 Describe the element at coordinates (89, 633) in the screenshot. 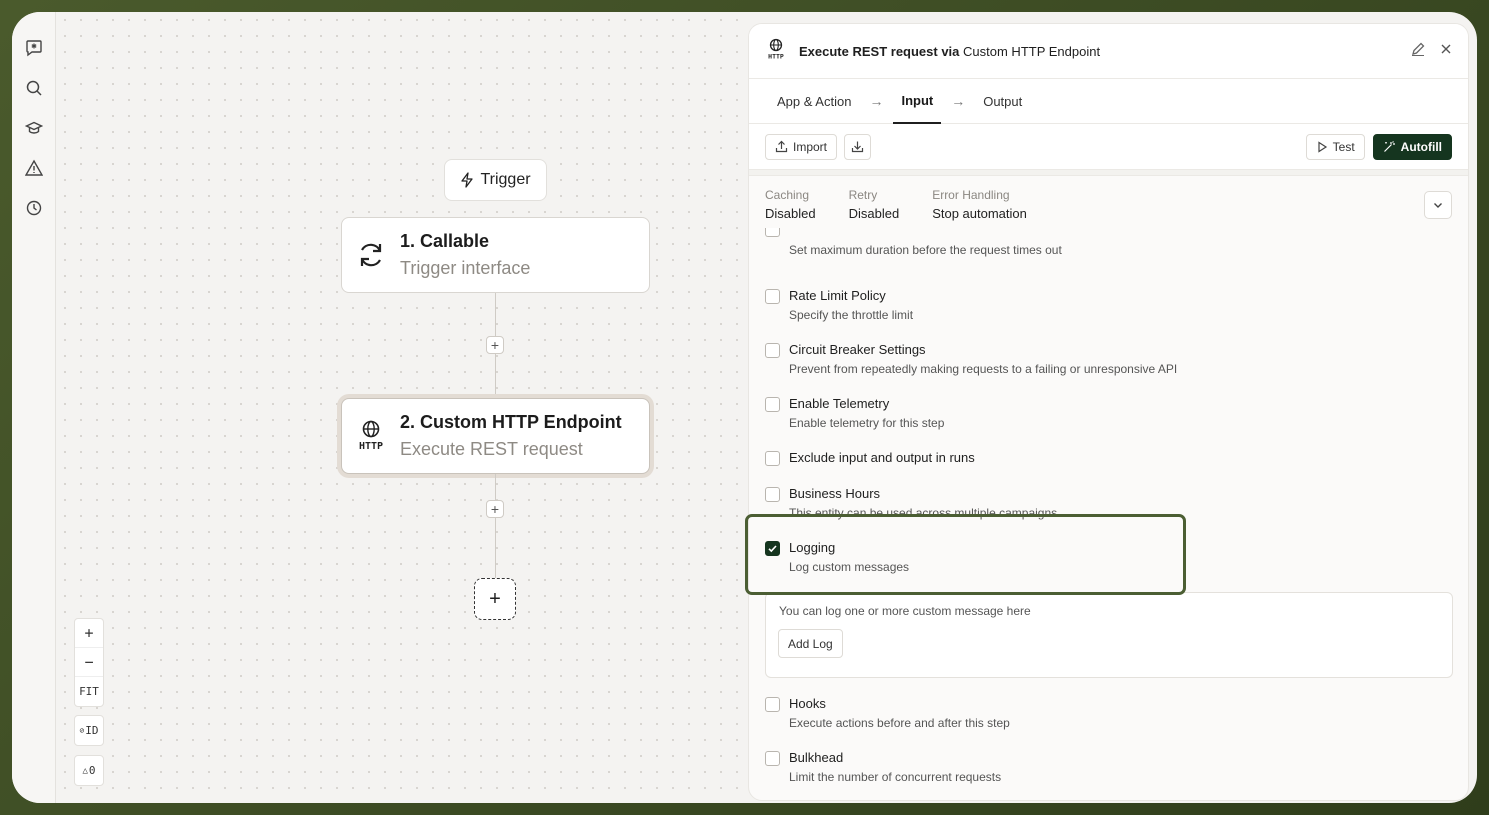

I see `zoom-in-button: +` at that location.